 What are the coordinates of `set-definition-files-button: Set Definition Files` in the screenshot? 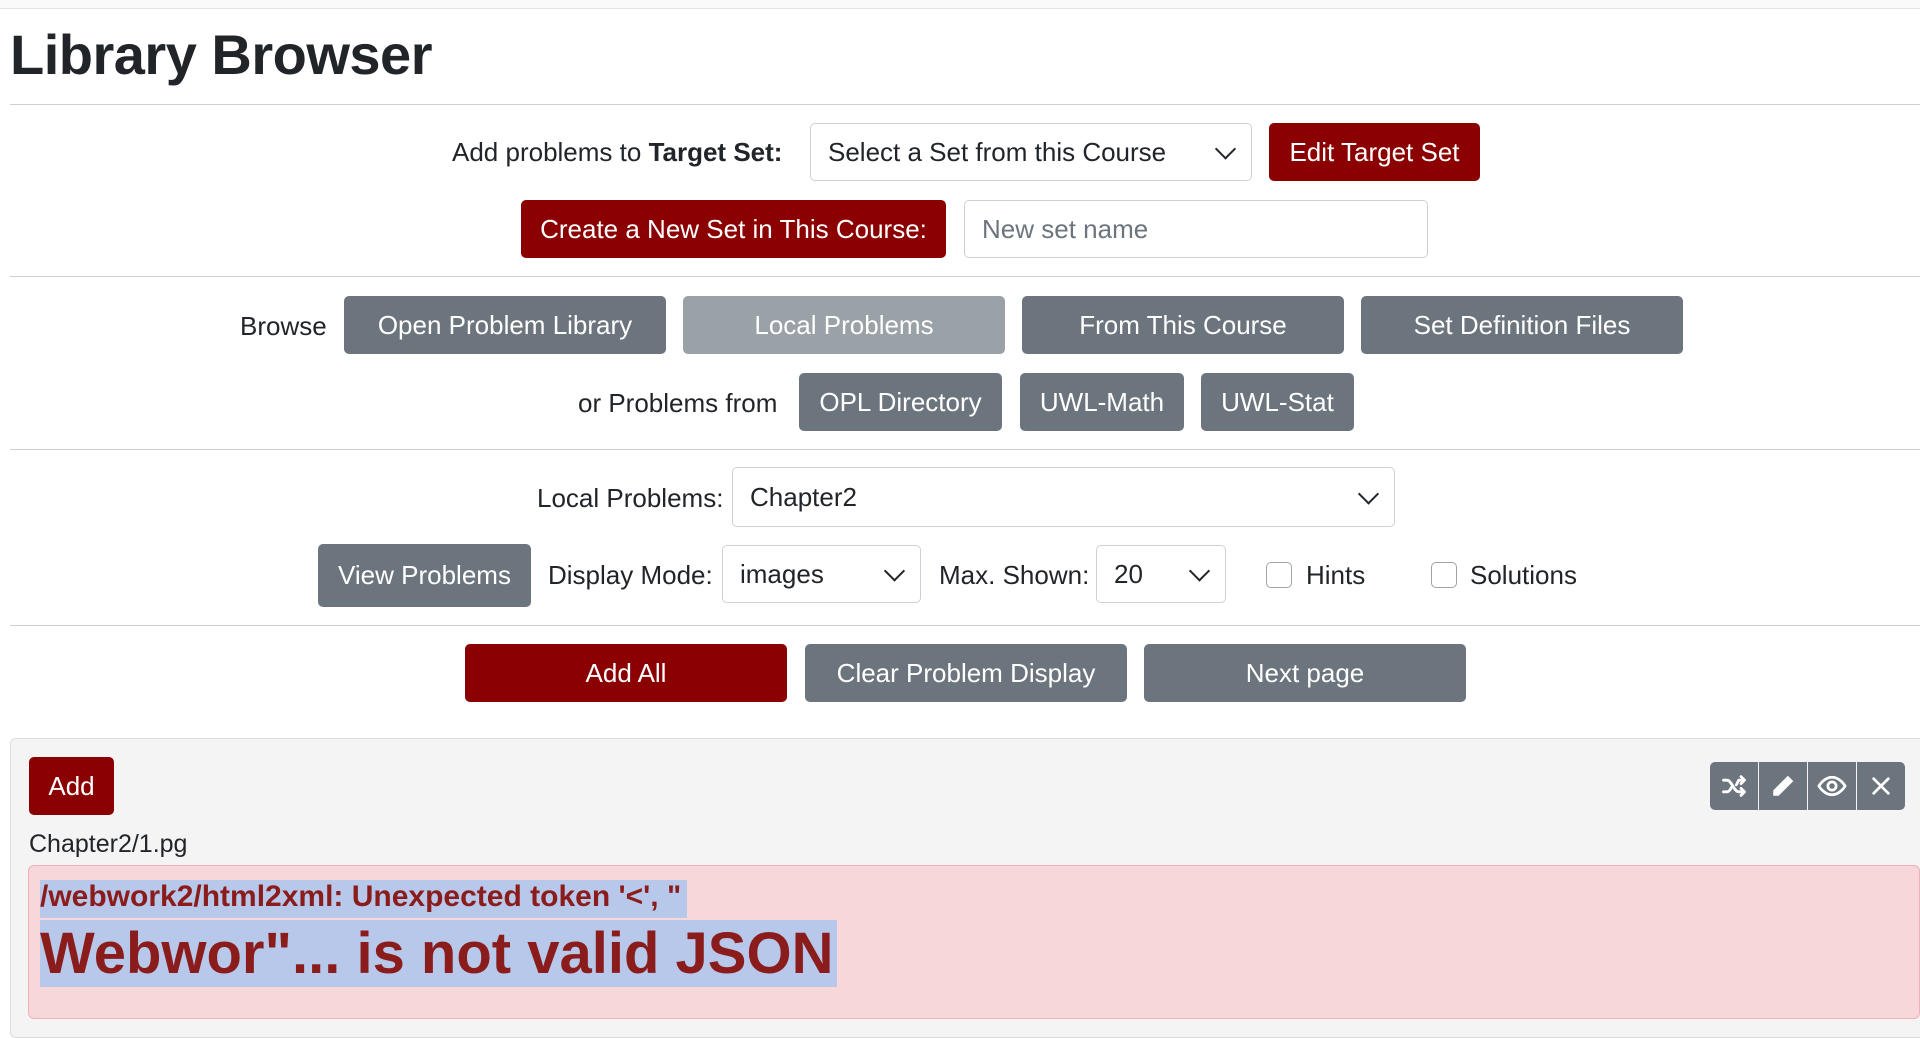 It's located at (1522, 325).